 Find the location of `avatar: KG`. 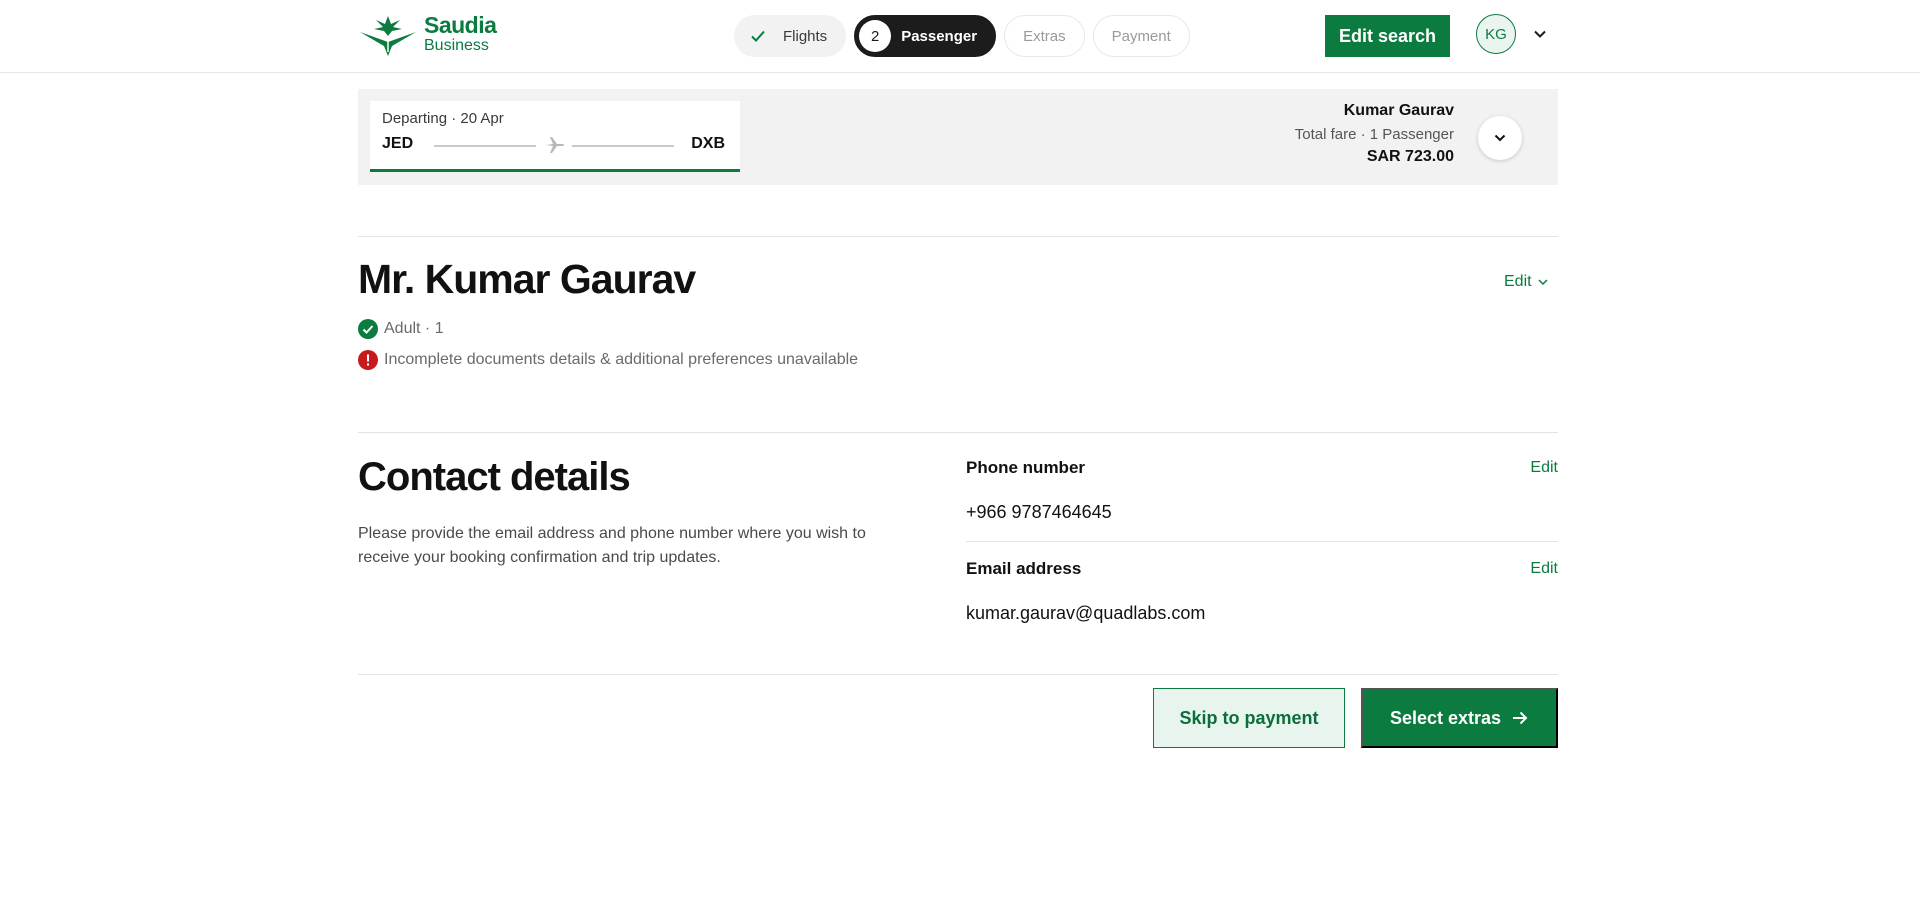

avatar: KG is located at coordinates (1496, 34).